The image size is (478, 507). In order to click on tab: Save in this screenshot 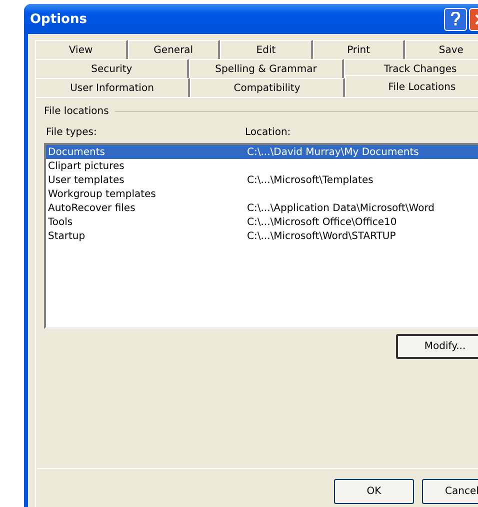, I will do `click(441, 49)`.